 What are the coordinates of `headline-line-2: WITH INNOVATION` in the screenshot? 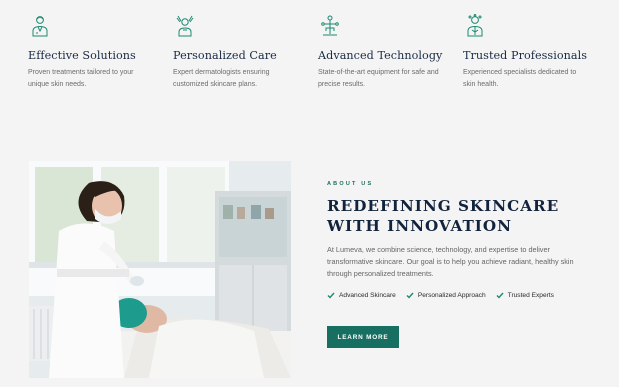 It's located at (420, 226).